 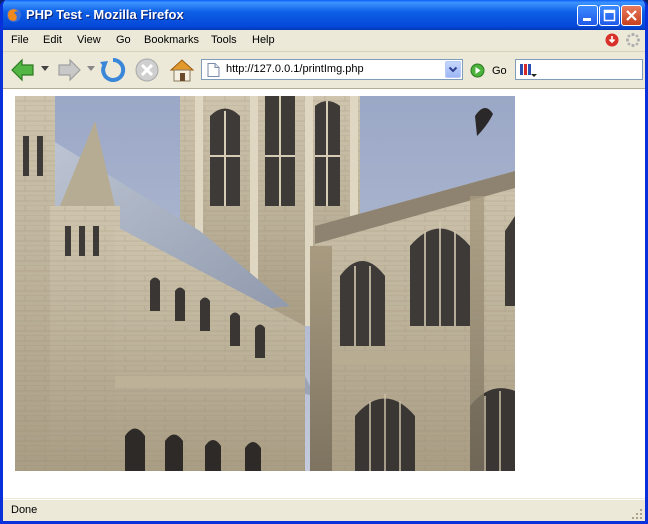 I want to click on back-arrow-icon, so click(x=23, y=70).